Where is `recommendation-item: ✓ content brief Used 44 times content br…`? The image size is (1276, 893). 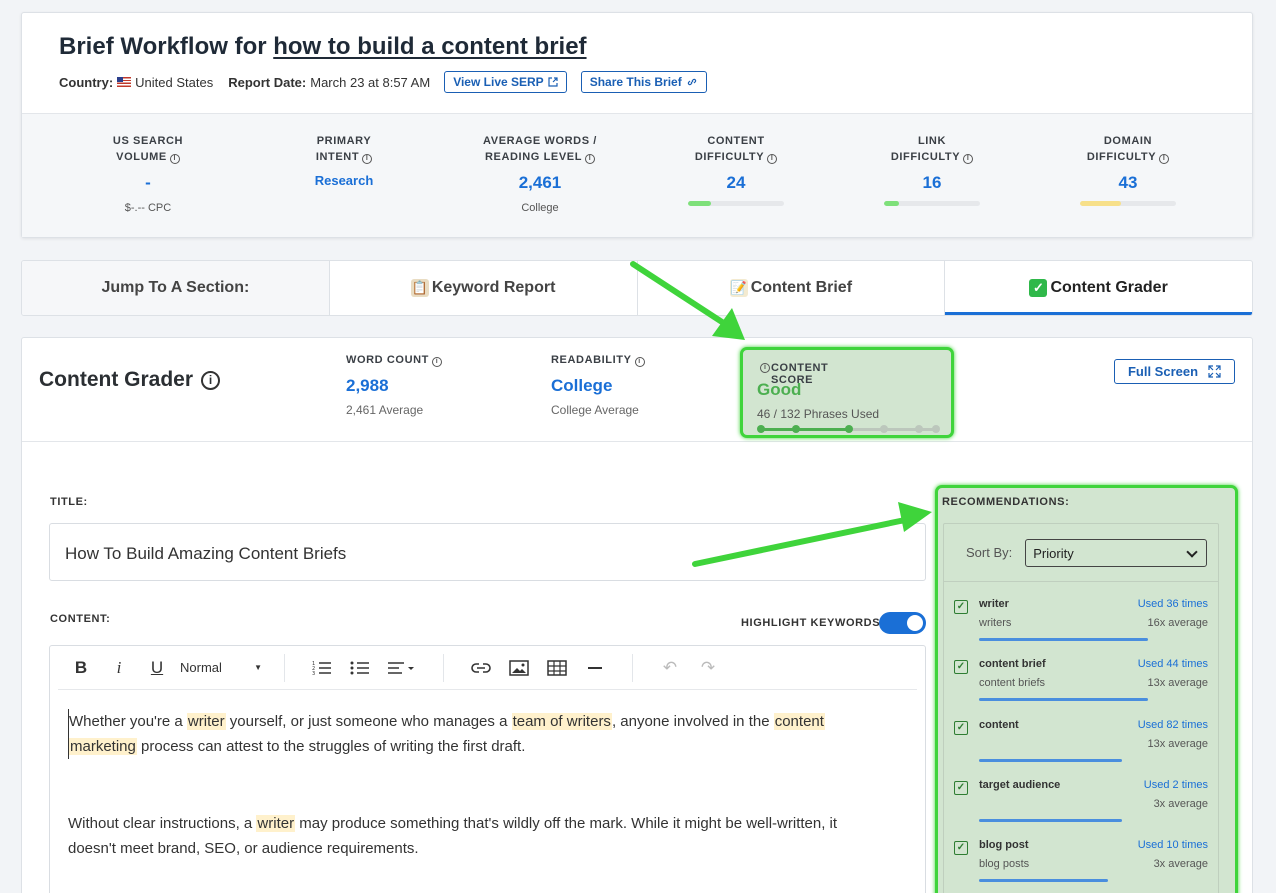 recommendation-item: ✓ content brief Used 44 times content br… is located at coordinates (1081, 675).